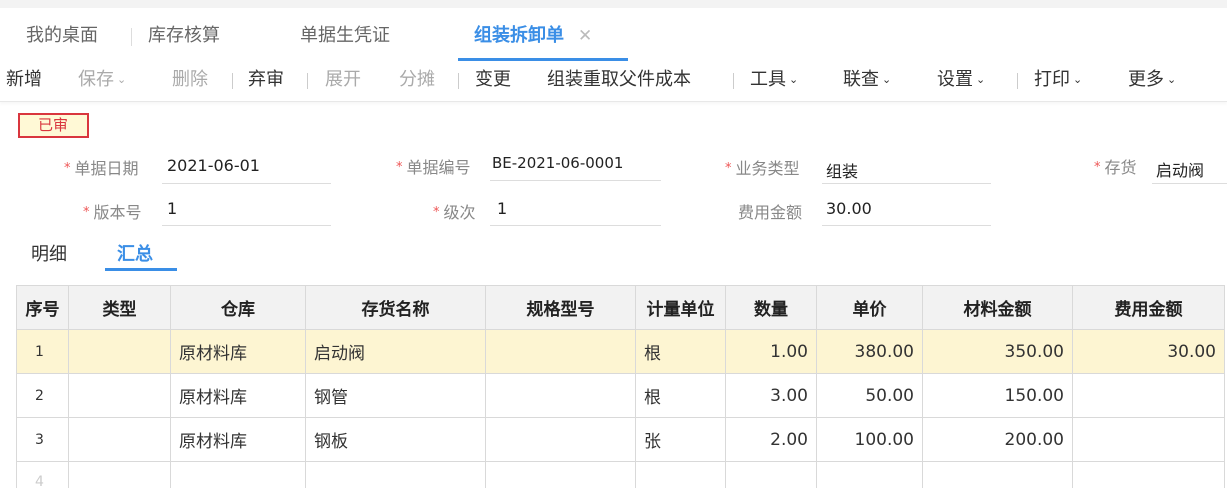  I want to click on cell-name: 钢管, so click(395, 395).